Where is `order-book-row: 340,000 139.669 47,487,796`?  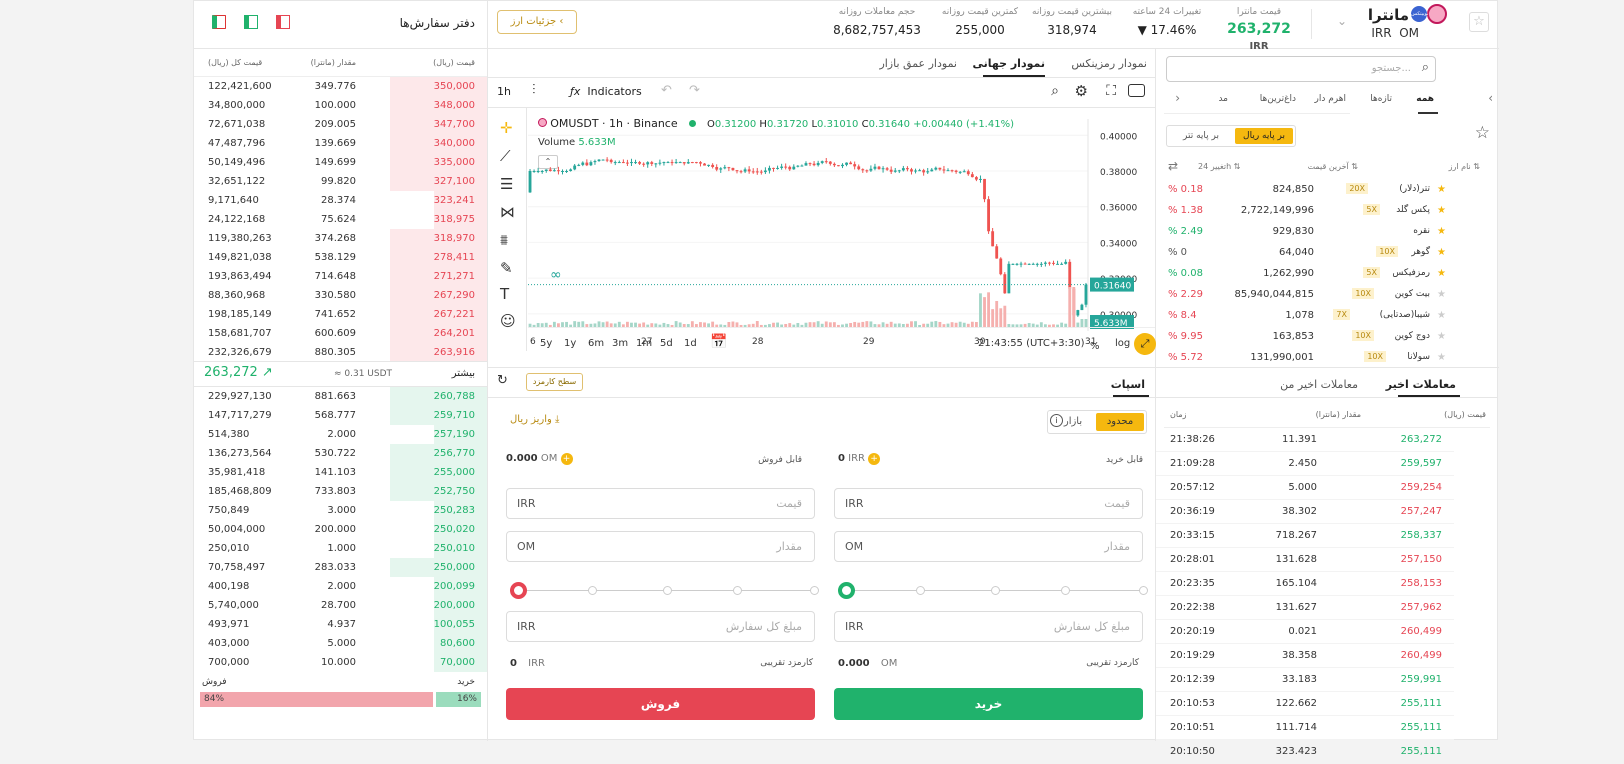
order-book-row: 340,000 139.669 47,487,796 is located at coordinates (340, 143).